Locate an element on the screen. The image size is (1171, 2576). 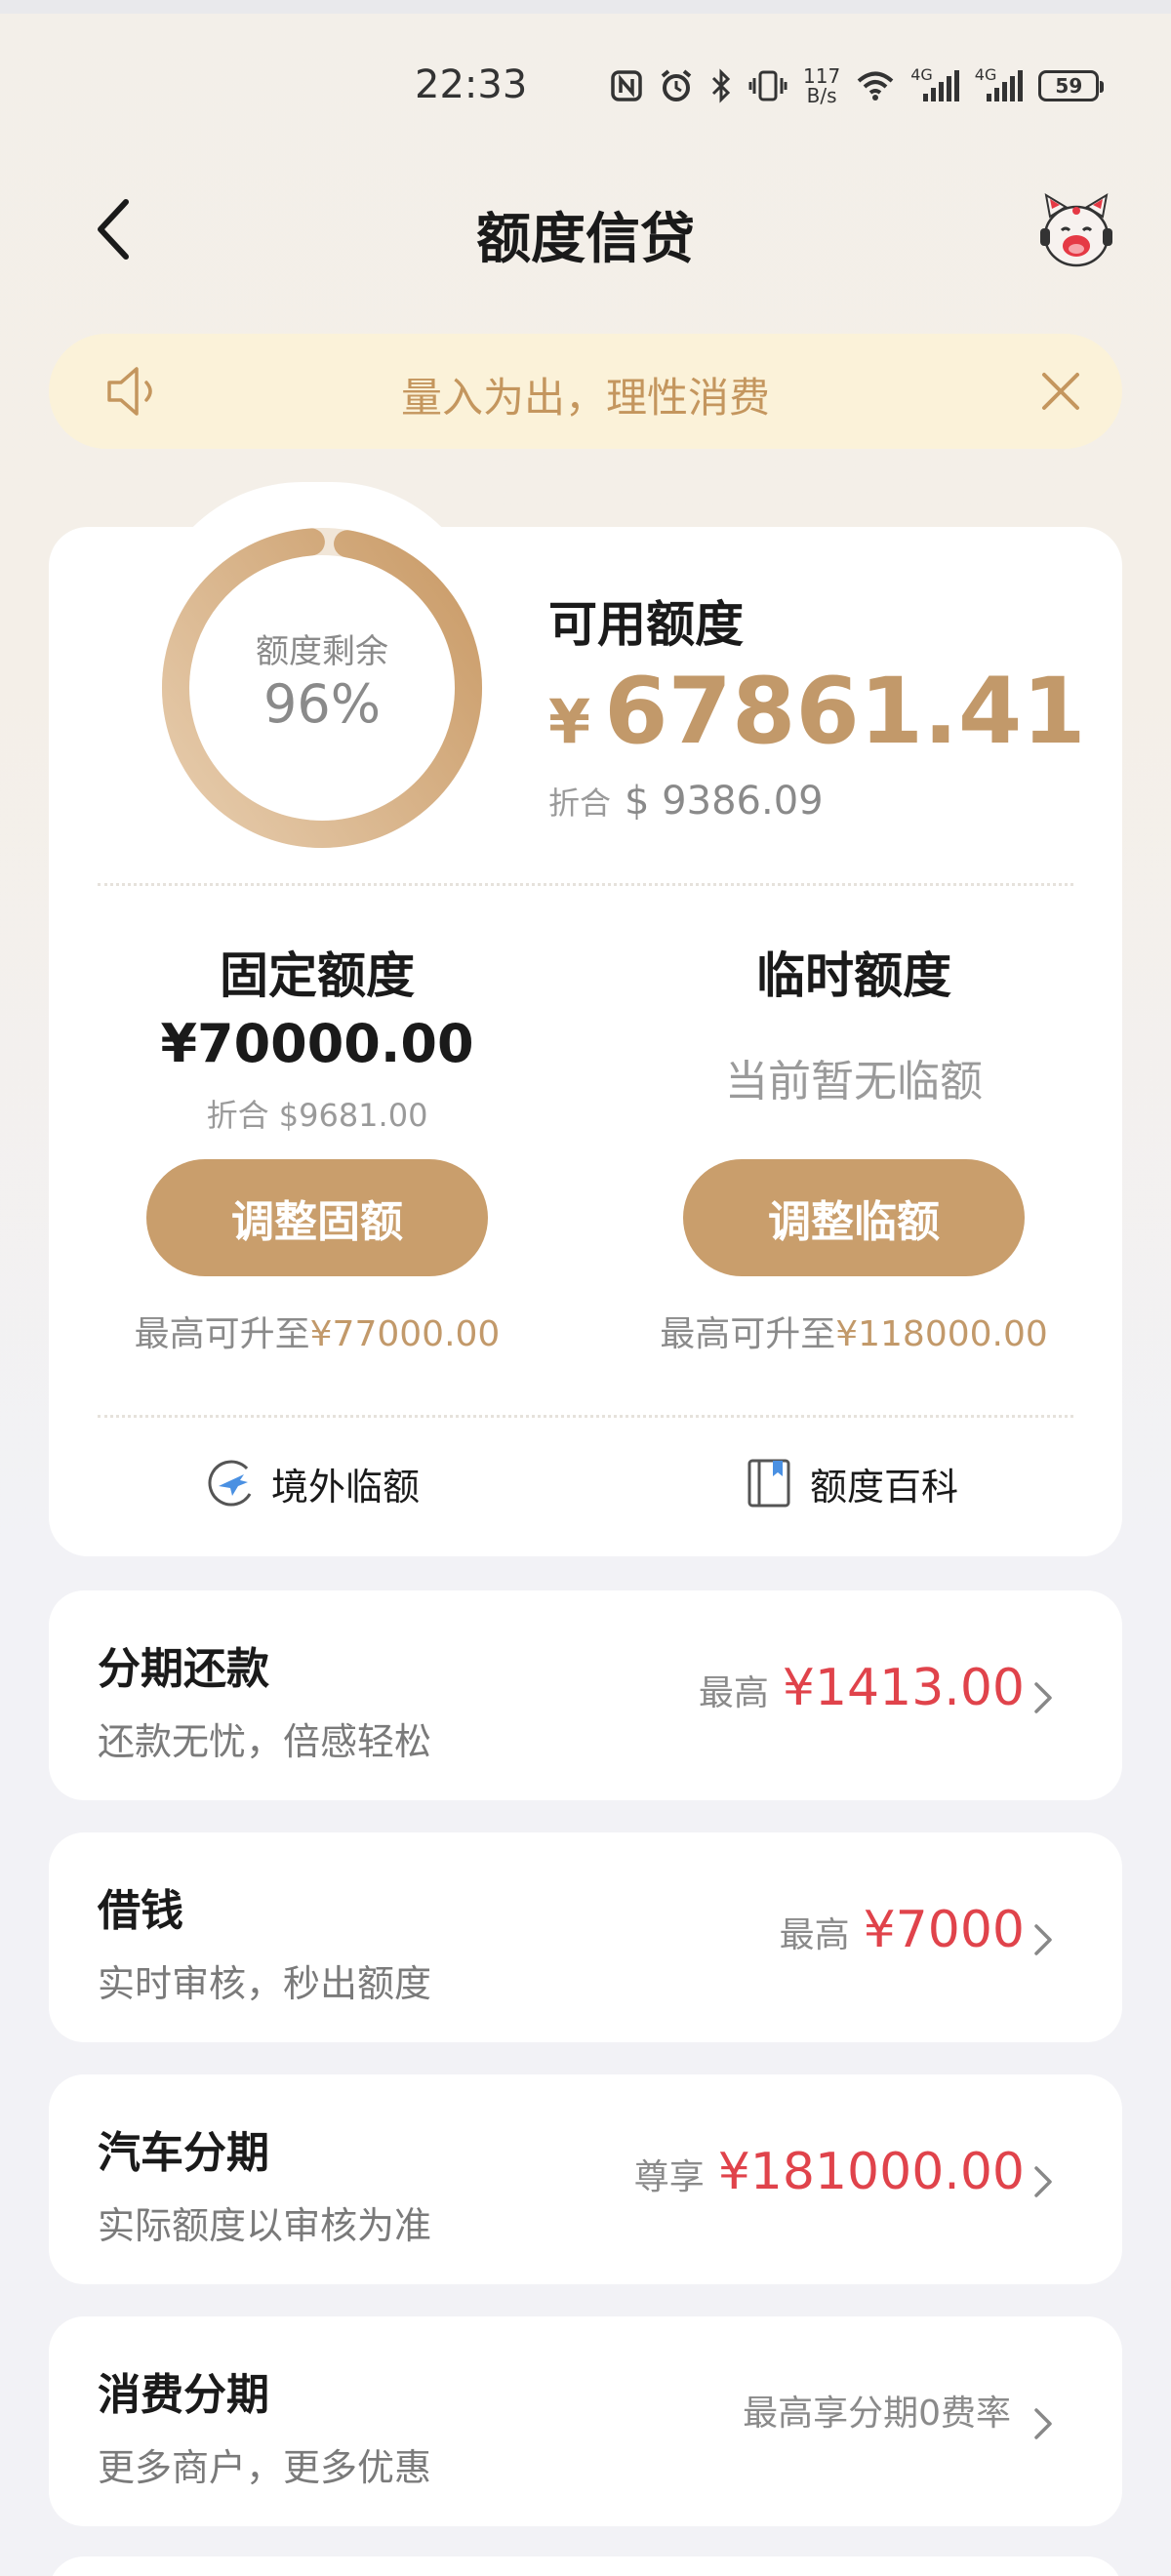
temporary-max-line: 最高可升至¥118000.00 is located at coordinates (854, 1331).